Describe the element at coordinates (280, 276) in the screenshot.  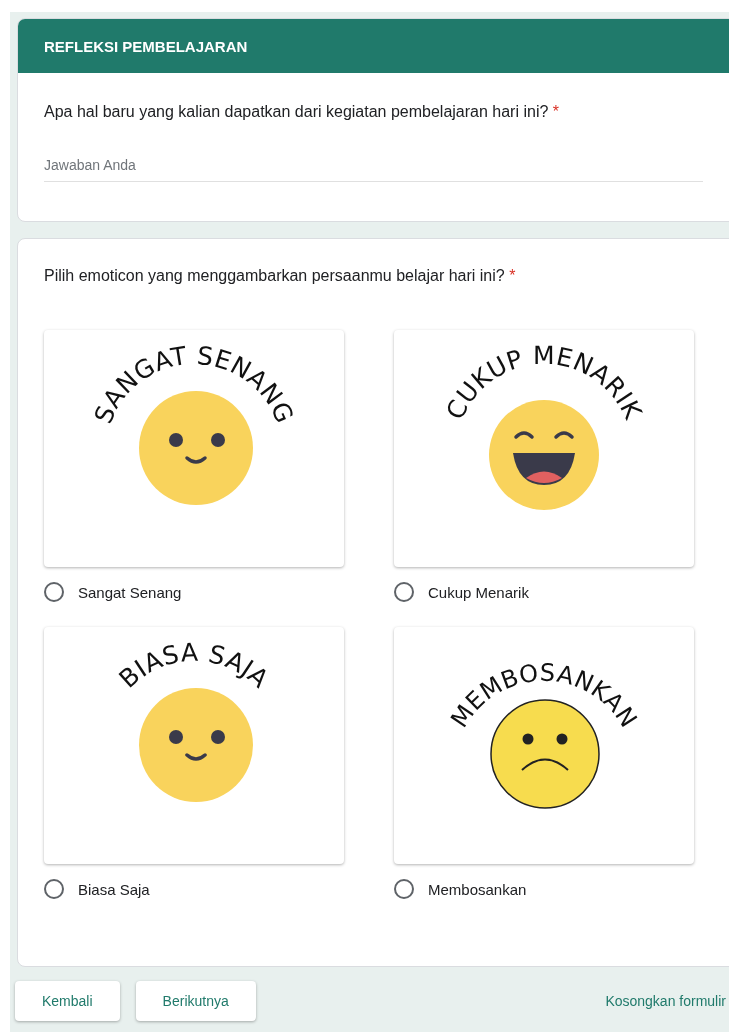
I see `question-text: Pilih emoticon yang menggambarkan persaanmu belajar hari ini? *` at that location.